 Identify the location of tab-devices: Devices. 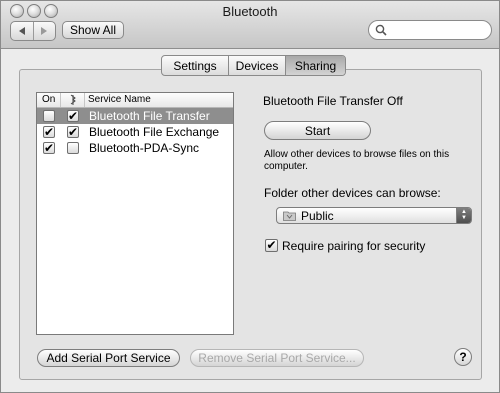
(256, 65).